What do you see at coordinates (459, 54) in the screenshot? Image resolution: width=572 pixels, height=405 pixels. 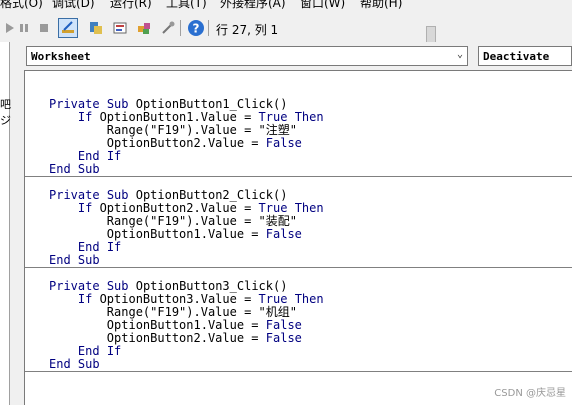 I see `chevron-down-icon: ⌄` at bounding box center [459, 54].